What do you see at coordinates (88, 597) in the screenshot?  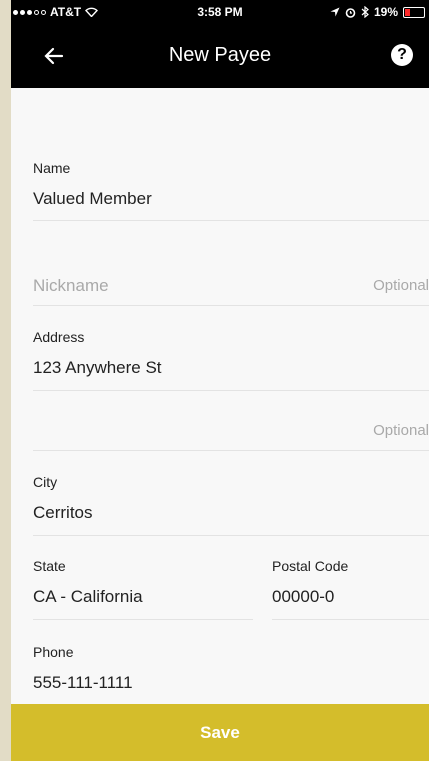 I see `state-value: CA - California` at bounding box center [88, 597].